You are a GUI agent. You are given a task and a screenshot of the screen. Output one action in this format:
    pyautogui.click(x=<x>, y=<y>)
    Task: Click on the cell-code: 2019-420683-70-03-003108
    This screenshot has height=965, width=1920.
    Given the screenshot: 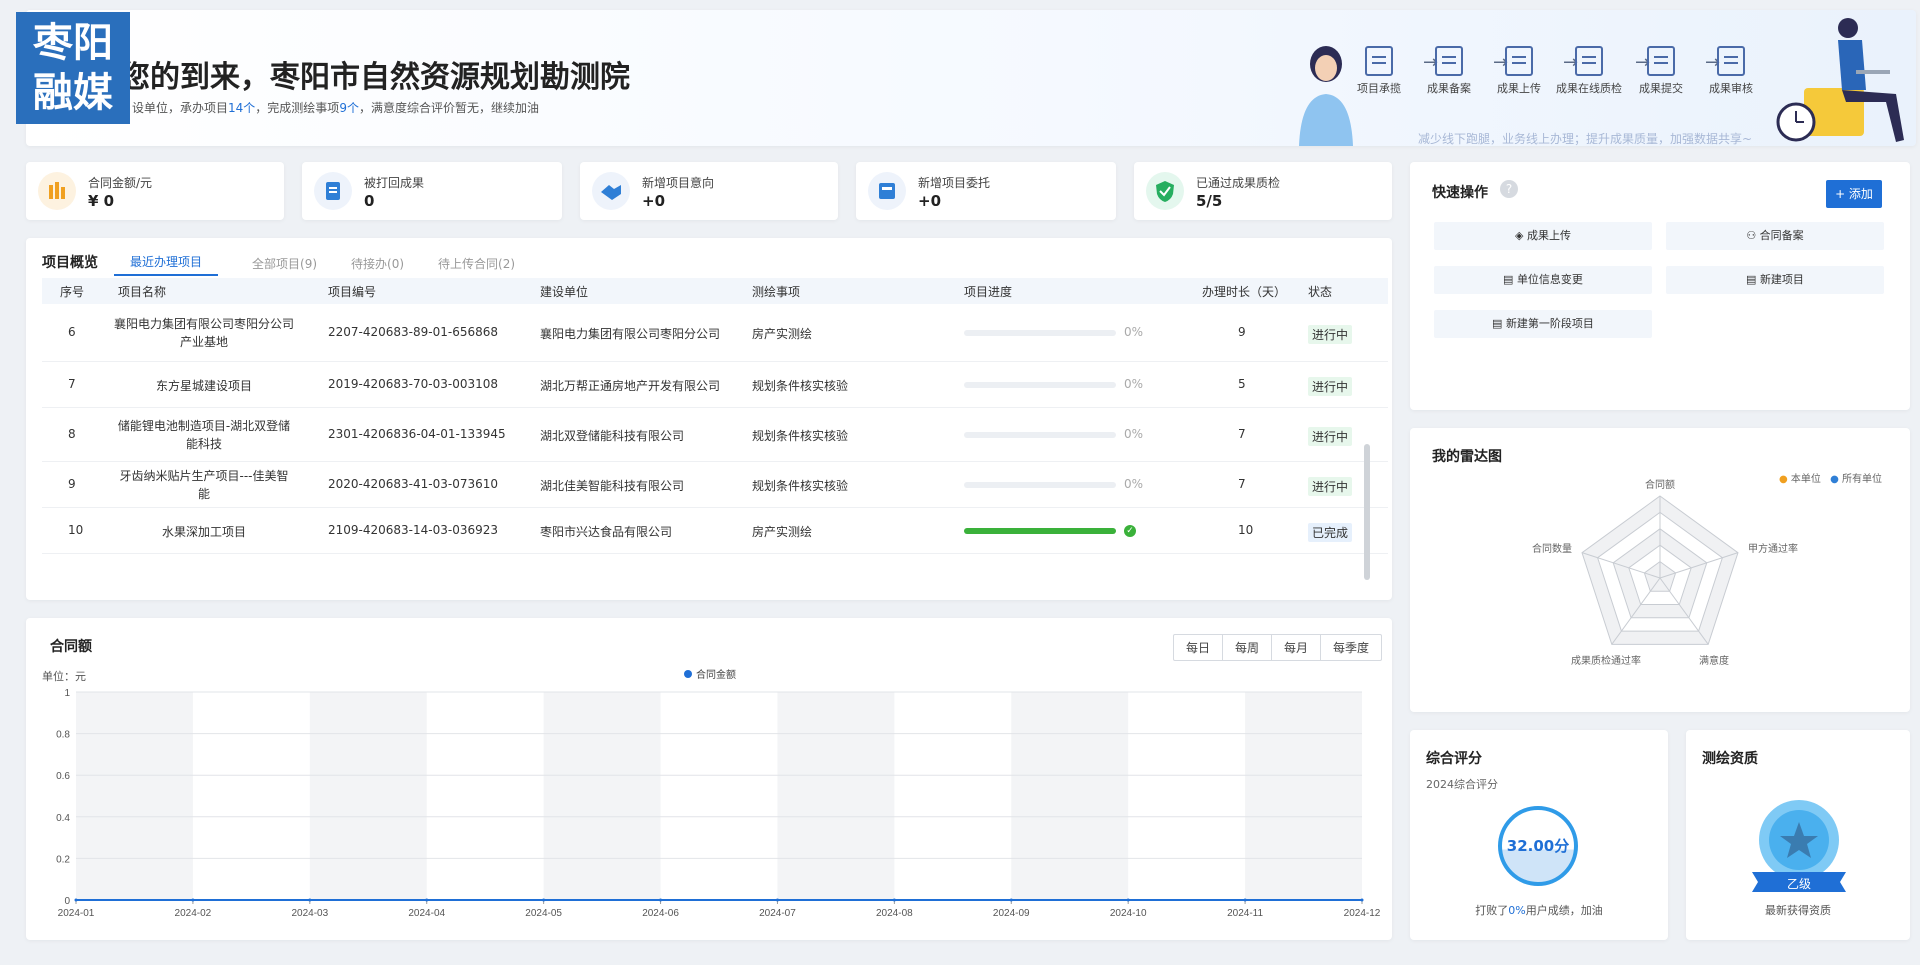 What is the action you would take?
    pyautogui.click(x=413, y=384)
    